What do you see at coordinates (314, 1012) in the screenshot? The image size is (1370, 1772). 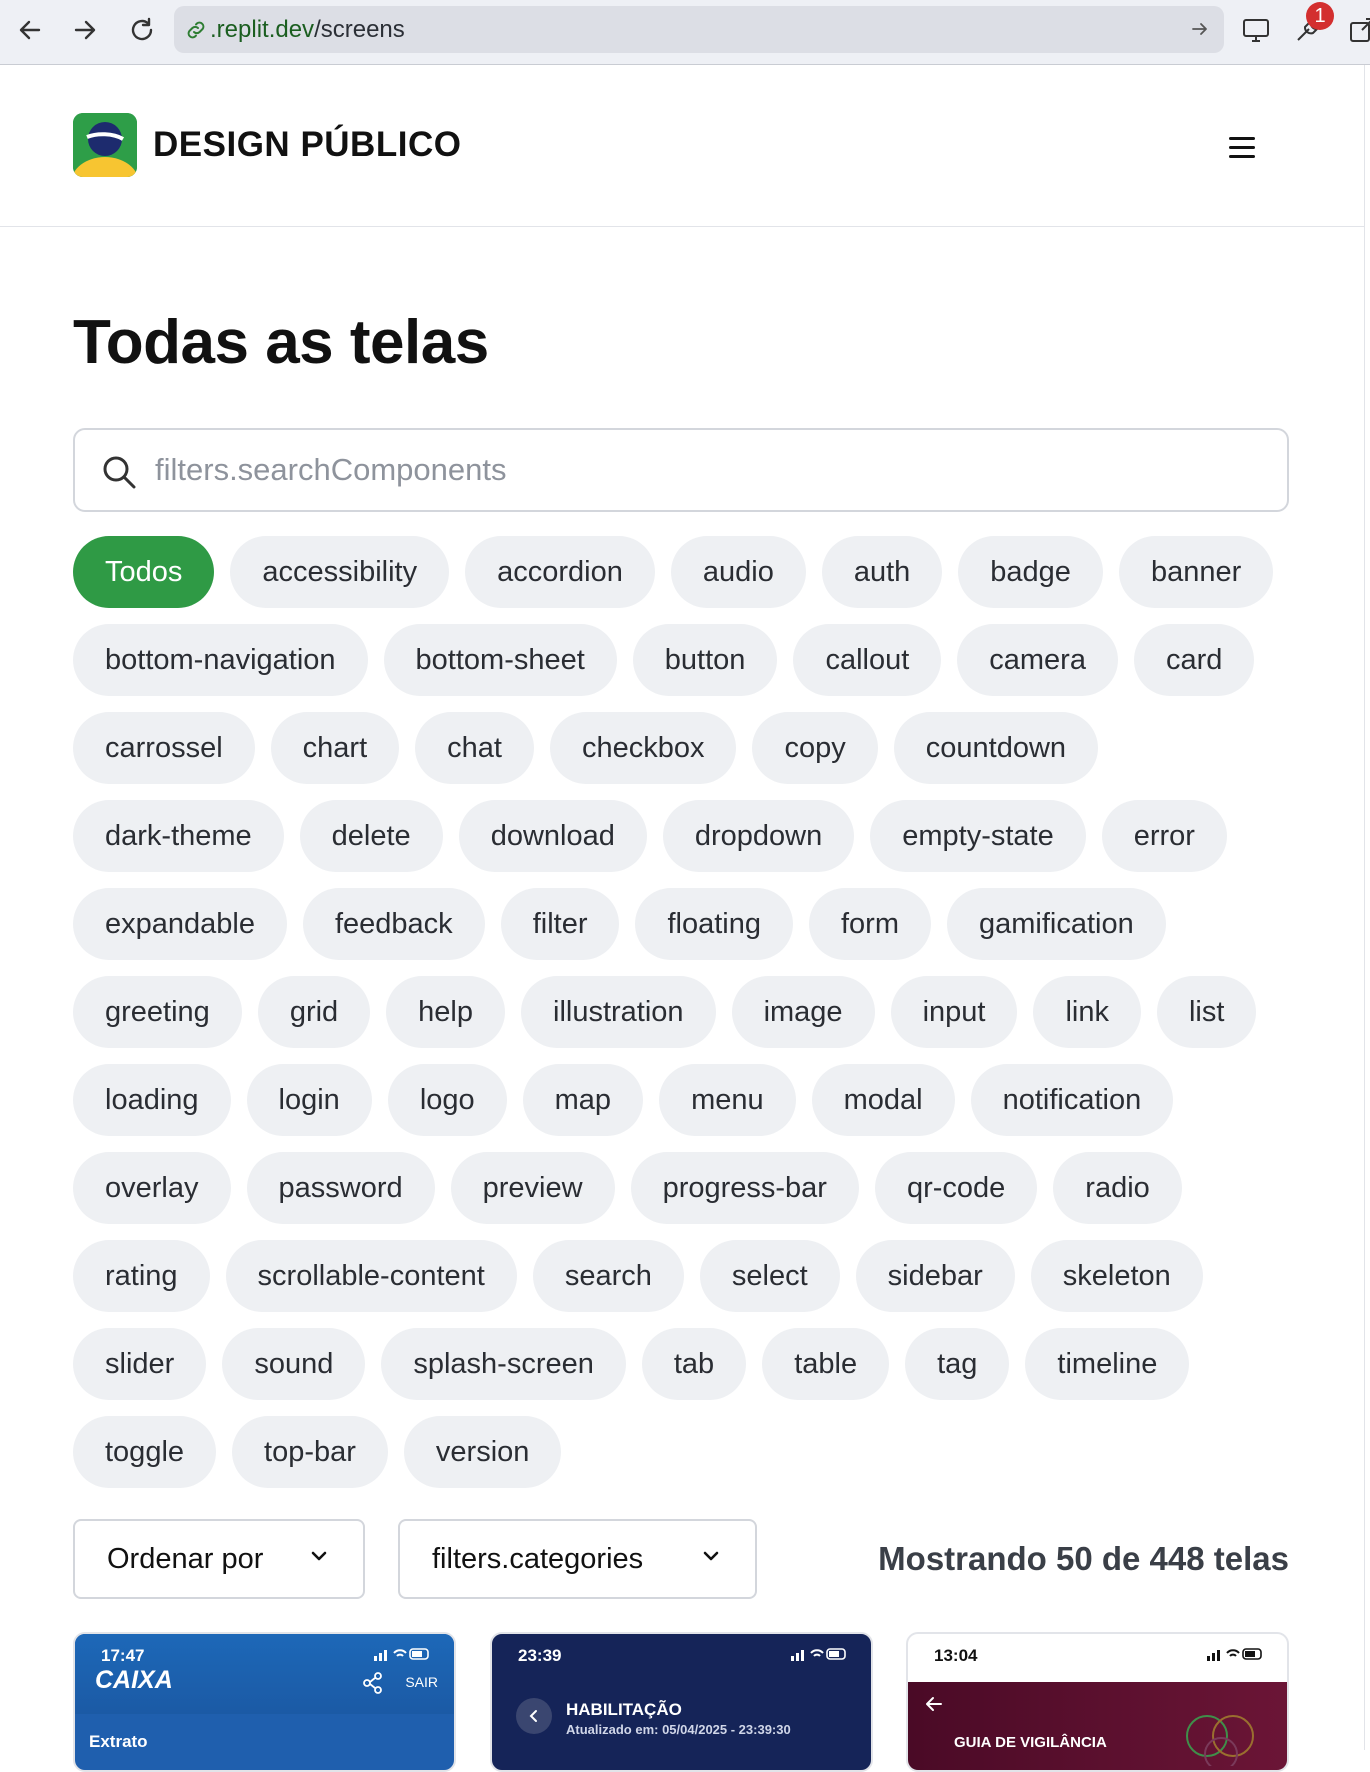 I see `filter-chip: grid` at bounding box center [314, 1012].